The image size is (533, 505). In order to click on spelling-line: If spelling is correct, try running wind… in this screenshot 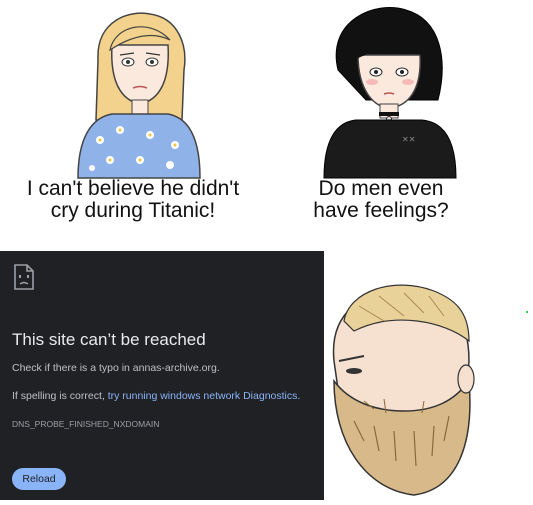, I will do `click(156, 396)`.